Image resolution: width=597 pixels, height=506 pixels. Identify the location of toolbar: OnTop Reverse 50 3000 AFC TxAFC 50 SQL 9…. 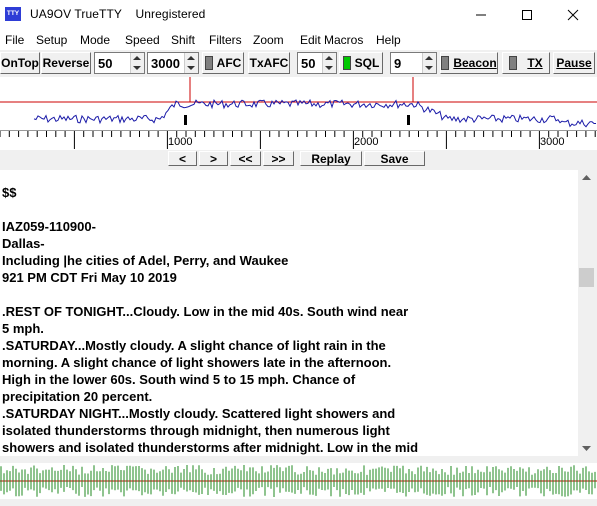
(298, 63).